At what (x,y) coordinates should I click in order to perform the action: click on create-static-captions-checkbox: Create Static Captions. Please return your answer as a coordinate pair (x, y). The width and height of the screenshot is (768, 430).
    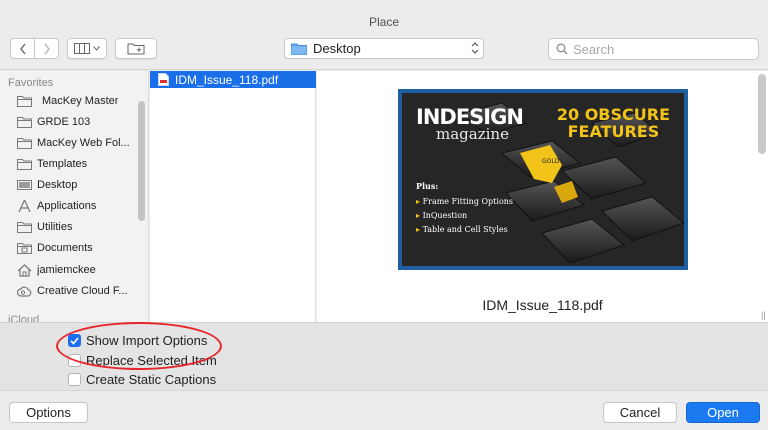
    Looking at the image, I should click on (142, 379).